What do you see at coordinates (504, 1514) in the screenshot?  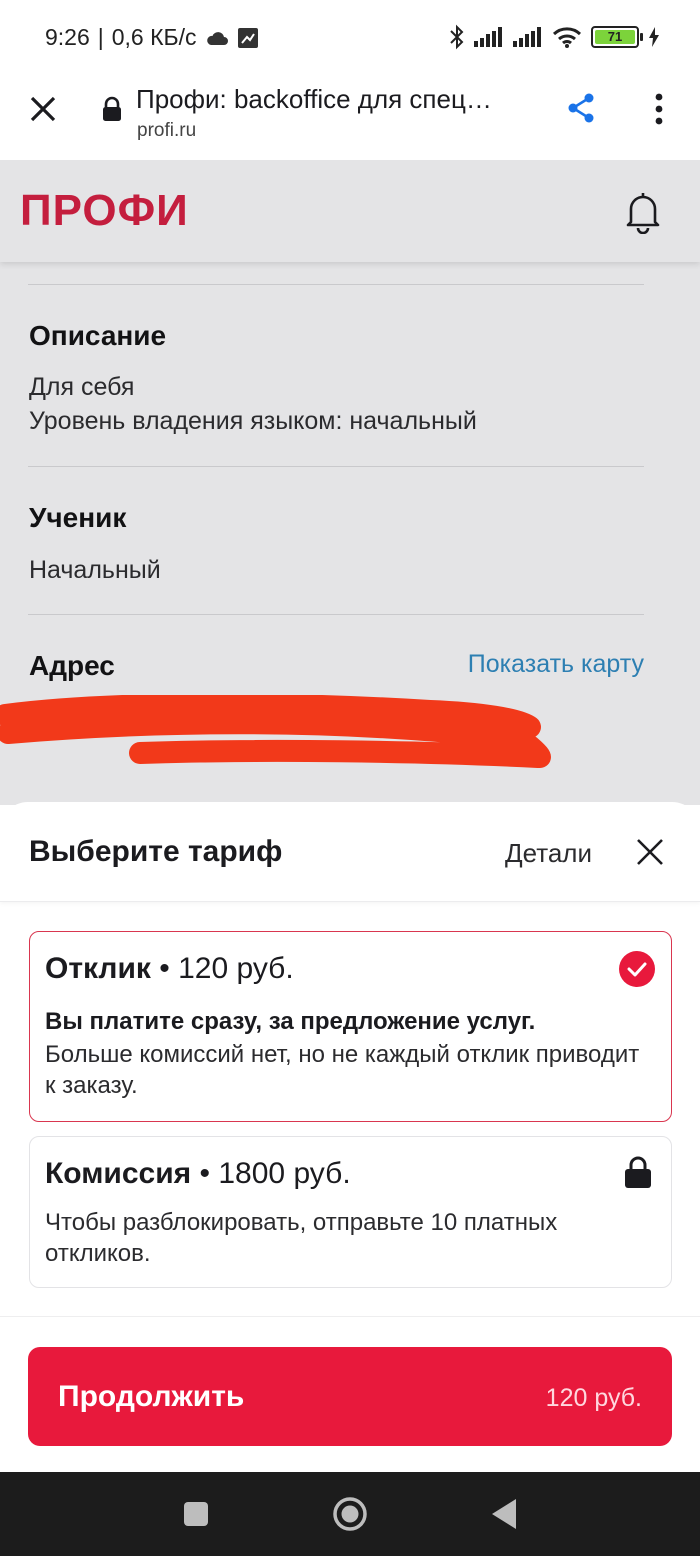 I see `back-triangle-icon` at bounding box center [504, 1514].